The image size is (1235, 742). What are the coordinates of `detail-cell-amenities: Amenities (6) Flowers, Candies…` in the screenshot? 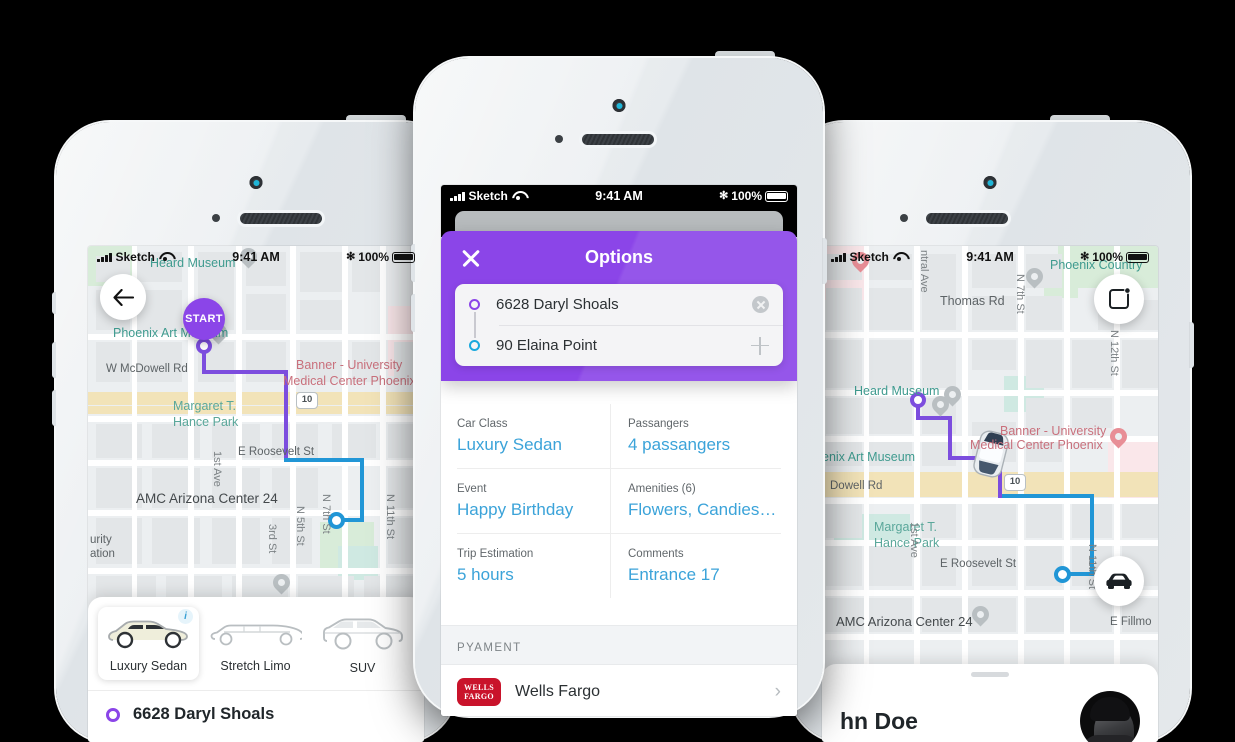 It's located at (695, 501).